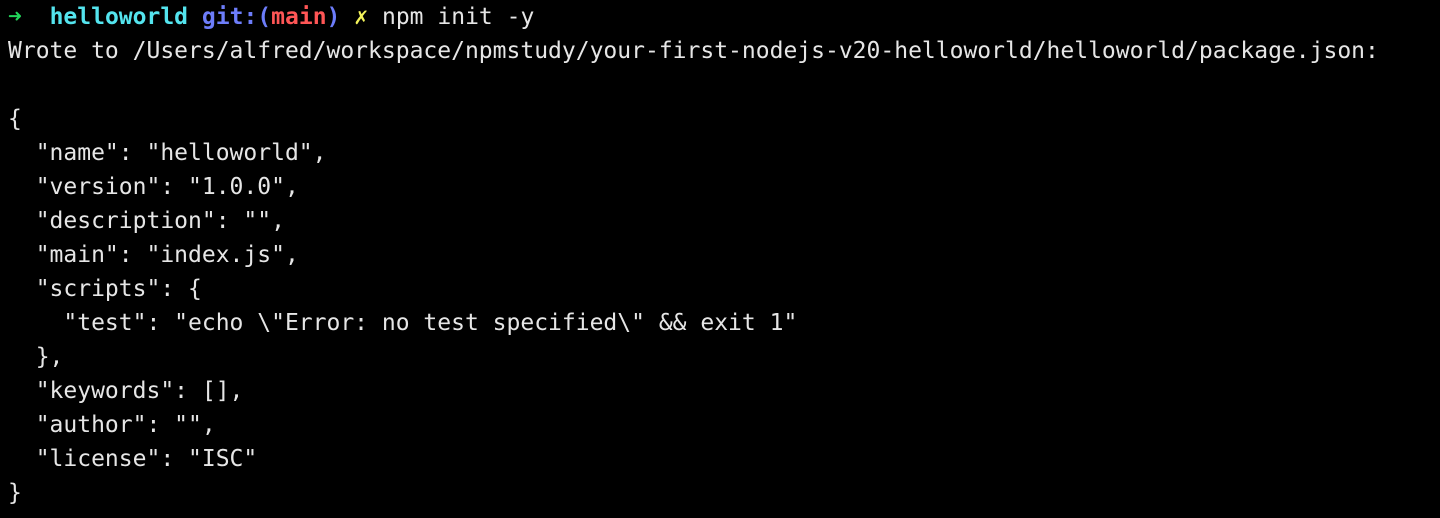 The width and height of the screenshot is (1440, 518). What do you see at coordinates (146, 221) in the screenshot?
I see `output-line: "description": "",` at bounding box center [146, 221].